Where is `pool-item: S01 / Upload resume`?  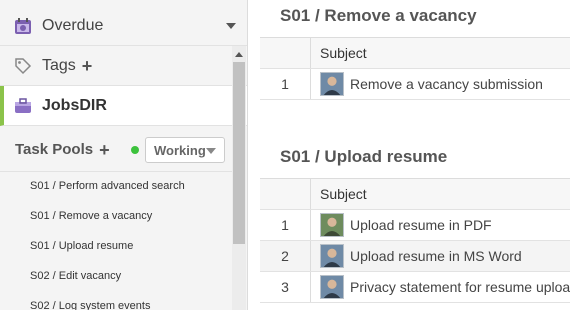
pool-item: S01 / Upload resume is located at coordinates (116, 246).